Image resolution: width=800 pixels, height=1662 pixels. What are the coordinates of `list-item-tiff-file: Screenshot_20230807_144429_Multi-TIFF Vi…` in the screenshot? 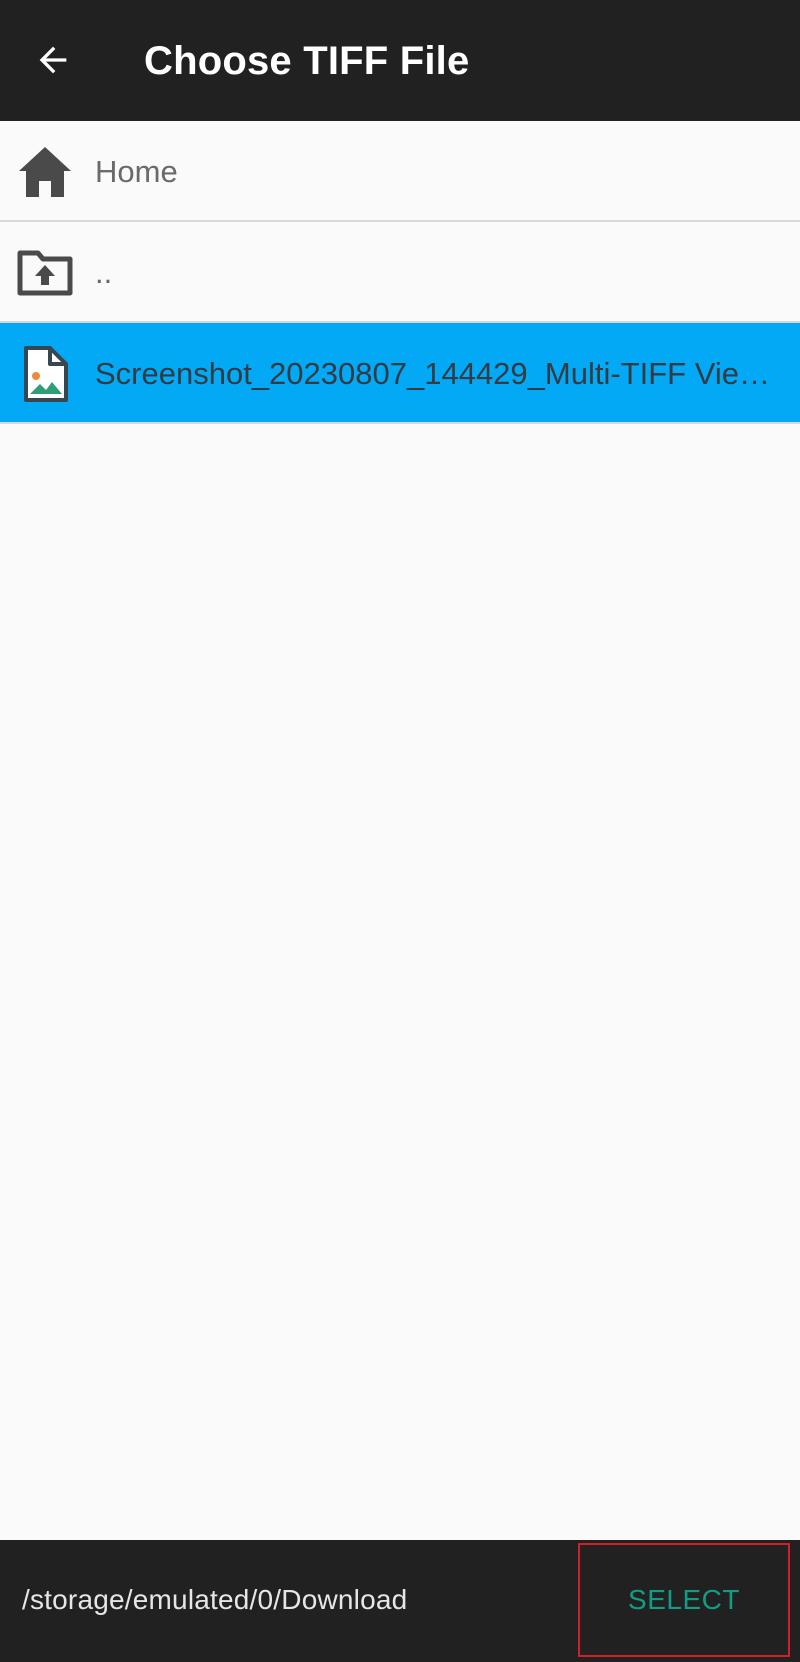 It's located at (400, 373).